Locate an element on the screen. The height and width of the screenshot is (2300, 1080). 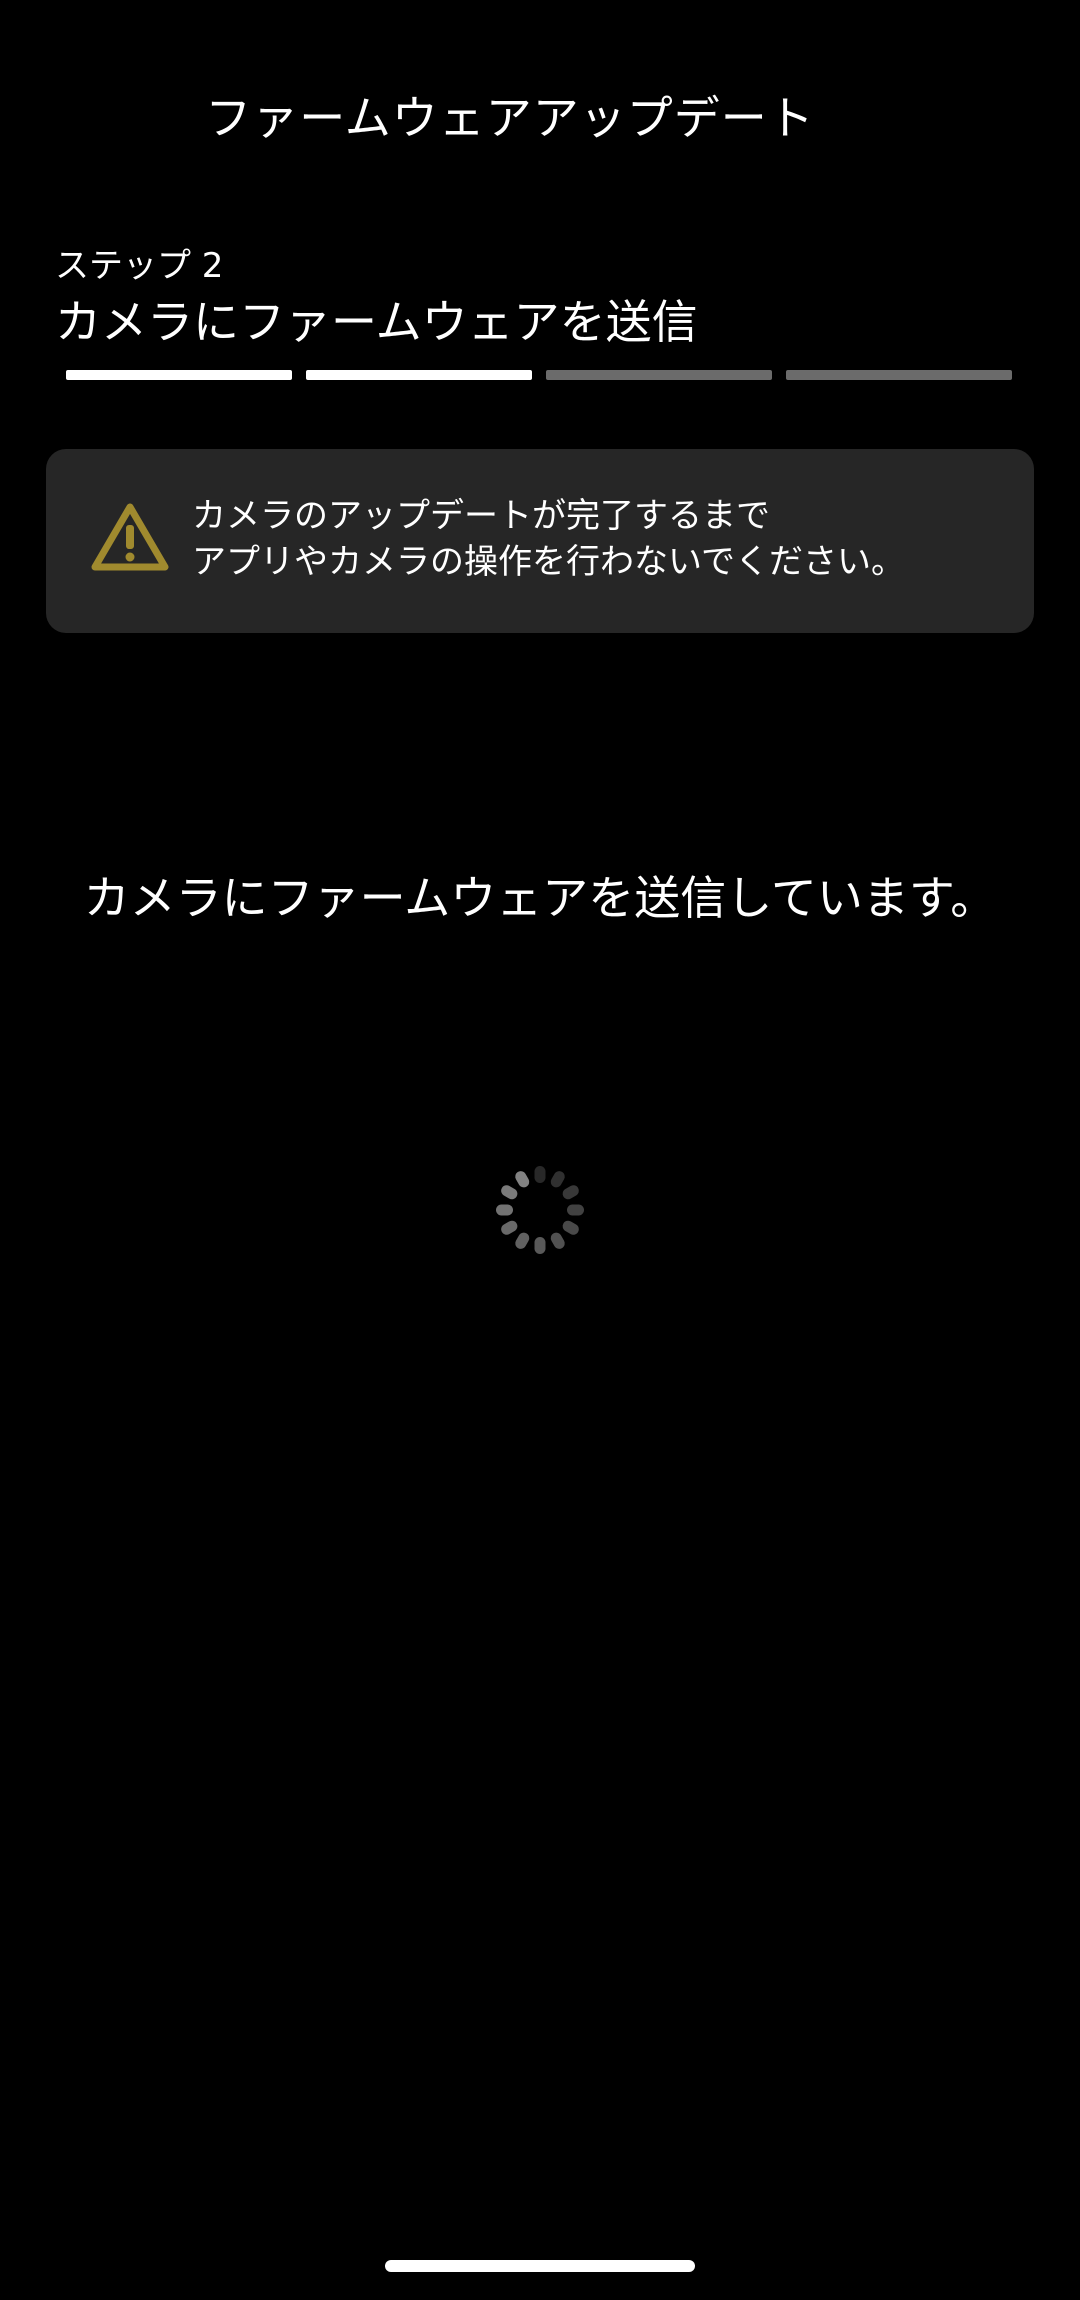
loading-spinner-icon is located at coordinates (540, 1210).